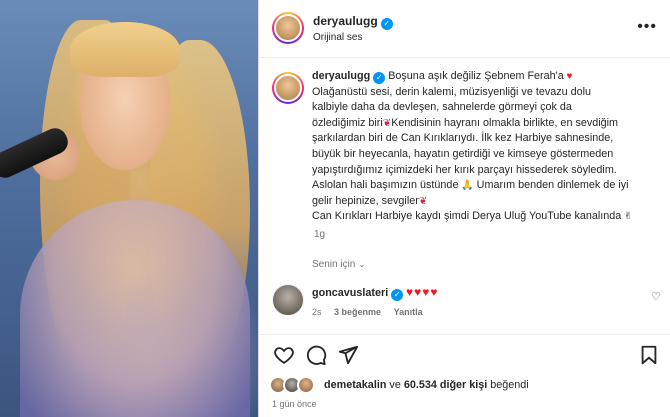 The height and width of the screenshot is (417, 670). Describe the element at coordinates (350, 293) in the screenshot. I see `comment-username: goncavuslateri` at that location.